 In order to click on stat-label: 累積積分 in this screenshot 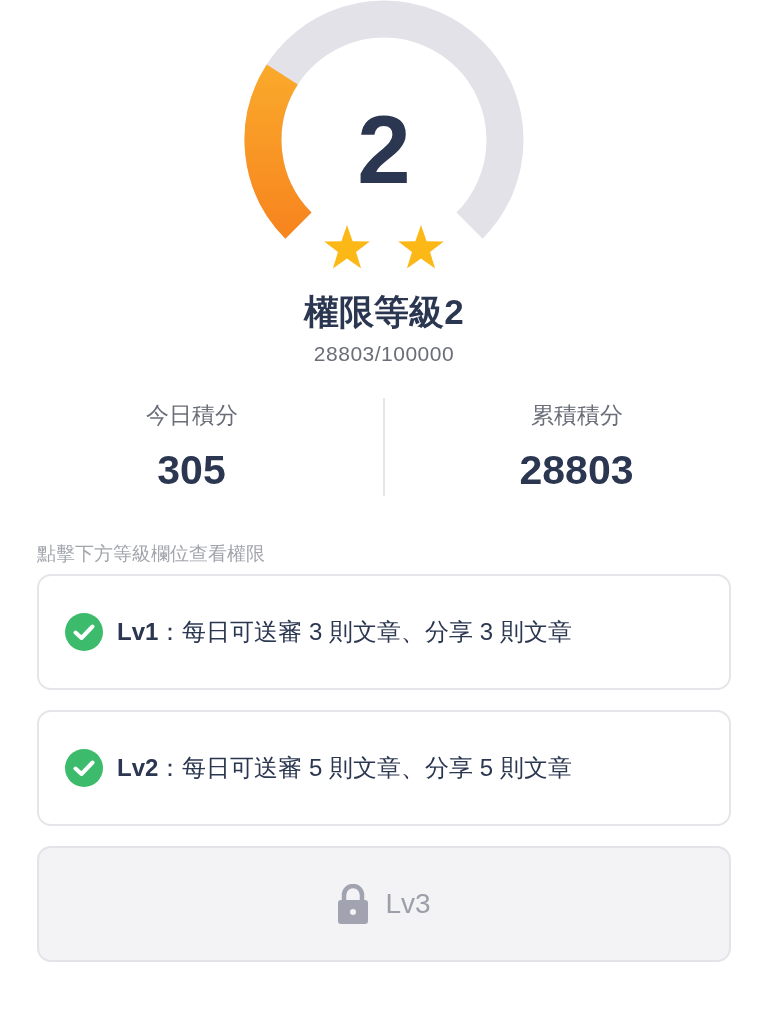, I will do `click(576, 415)`.